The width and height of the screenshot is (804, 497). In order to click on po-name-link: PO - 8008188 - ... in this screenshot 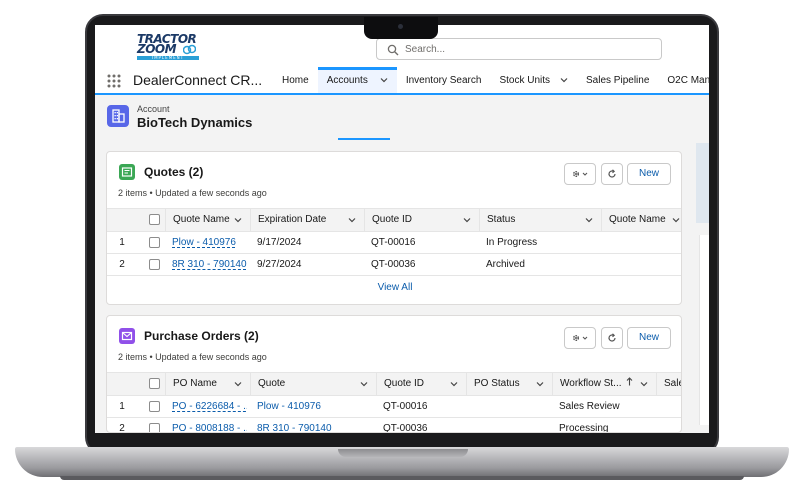, I will do `click(206, 425)`.